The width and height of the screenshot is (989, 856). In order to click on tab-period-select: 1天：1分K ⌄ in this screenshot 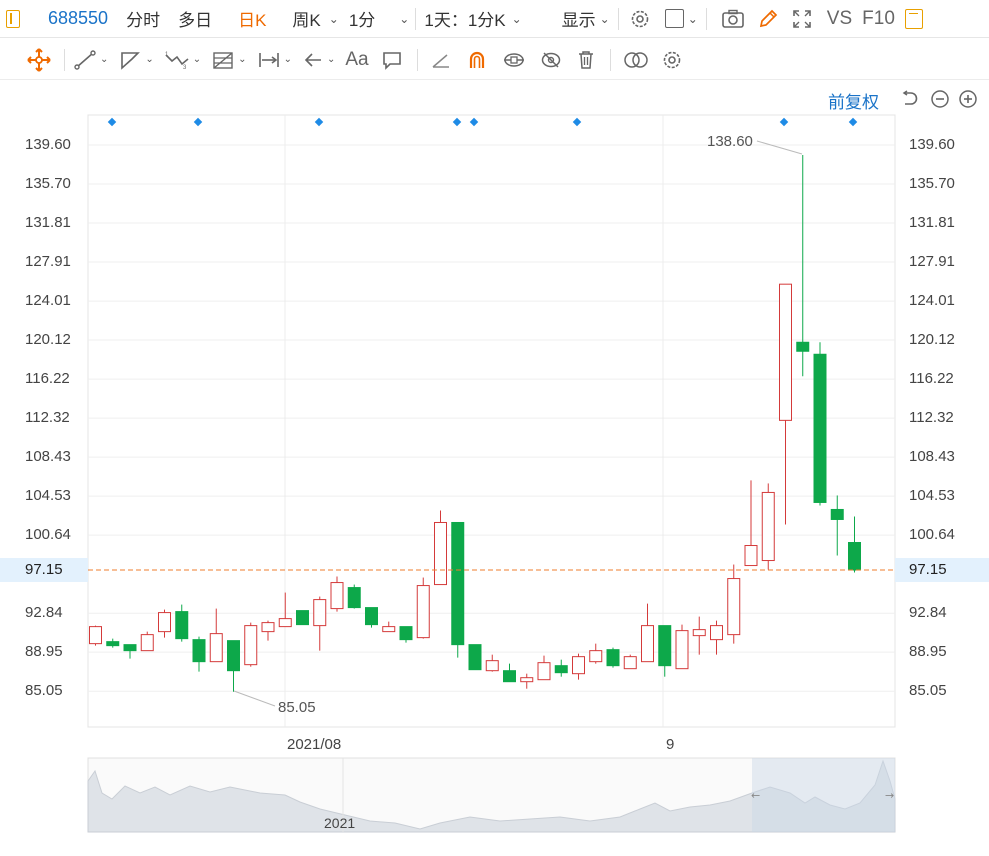, I will do `click(472, 18)`.